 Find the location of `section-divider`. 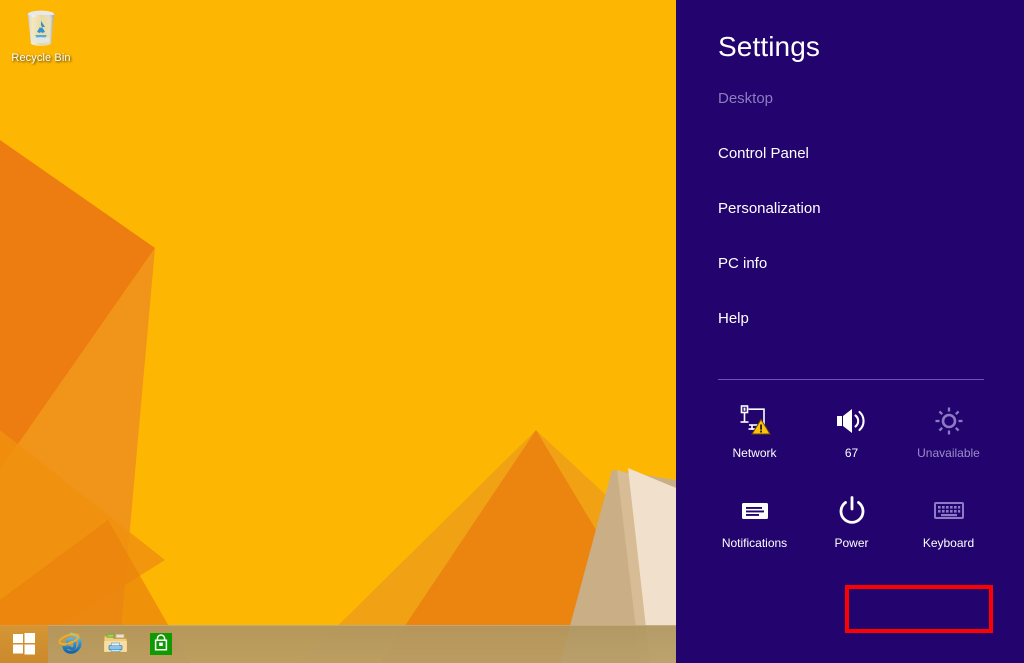

section-divider is located at coordinates (851, 379).